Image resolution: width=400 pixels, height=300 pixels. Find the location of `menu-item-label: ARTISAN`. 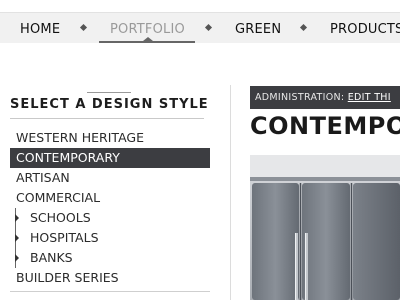

menu-item-label: ARTISAN is located at coordinates (43, 177).